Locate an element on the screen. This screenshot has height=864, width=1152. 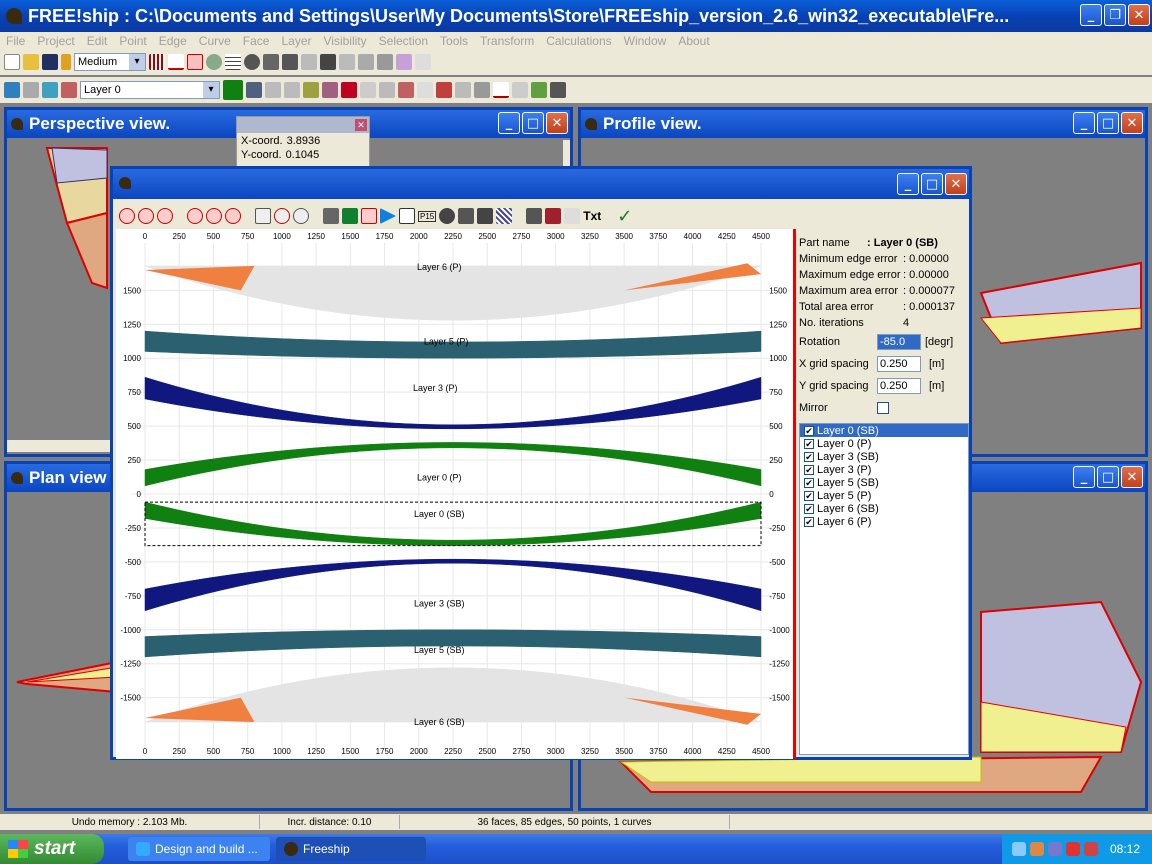
markers-icon is located at coordinates (347, 62).